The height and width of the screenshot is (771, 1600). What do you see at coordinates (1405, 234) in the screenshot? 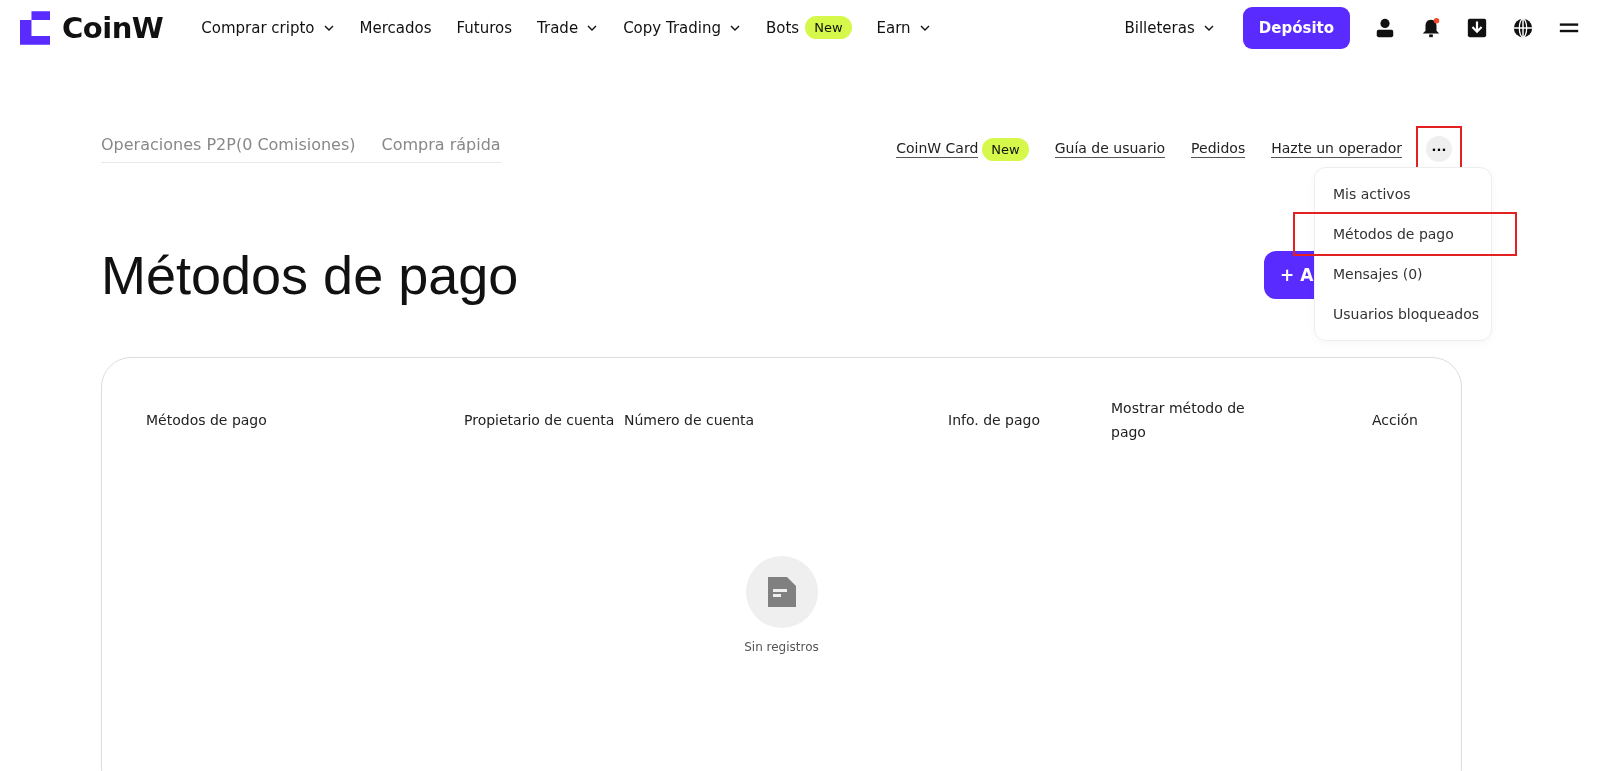
I see `menu-item: Métodos de pago` at bounding box center [1405, 234].